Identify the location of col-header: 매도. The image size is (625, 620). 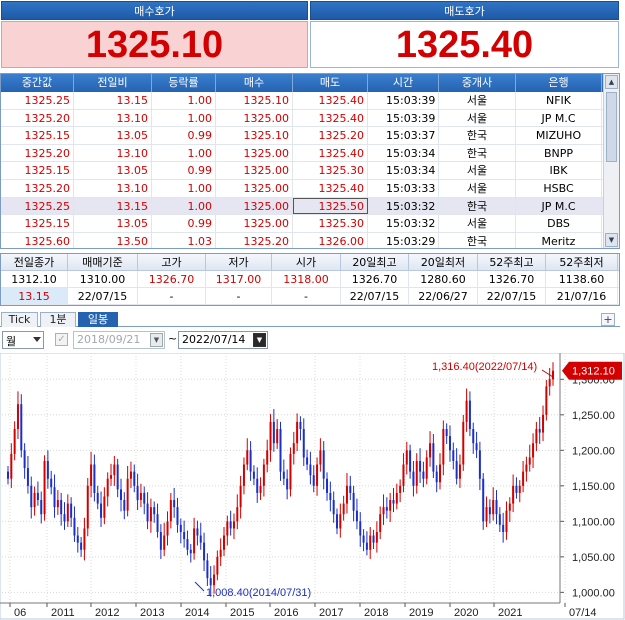
(330, 83).